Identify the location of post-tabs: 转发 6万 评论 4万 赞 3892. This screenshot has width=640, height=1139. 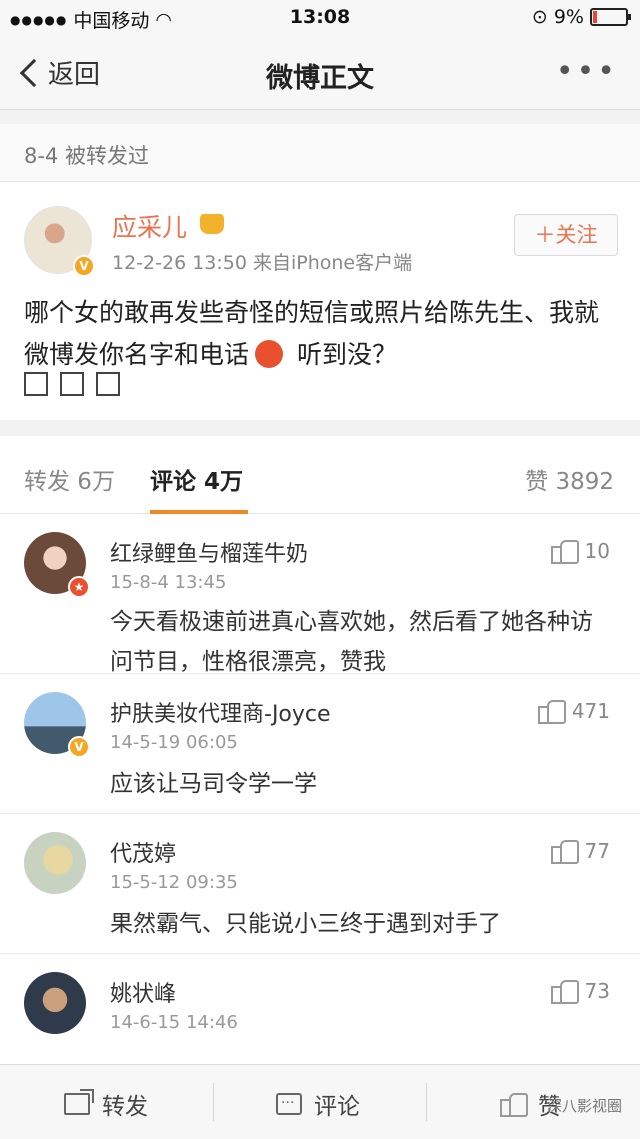
(320, 475).